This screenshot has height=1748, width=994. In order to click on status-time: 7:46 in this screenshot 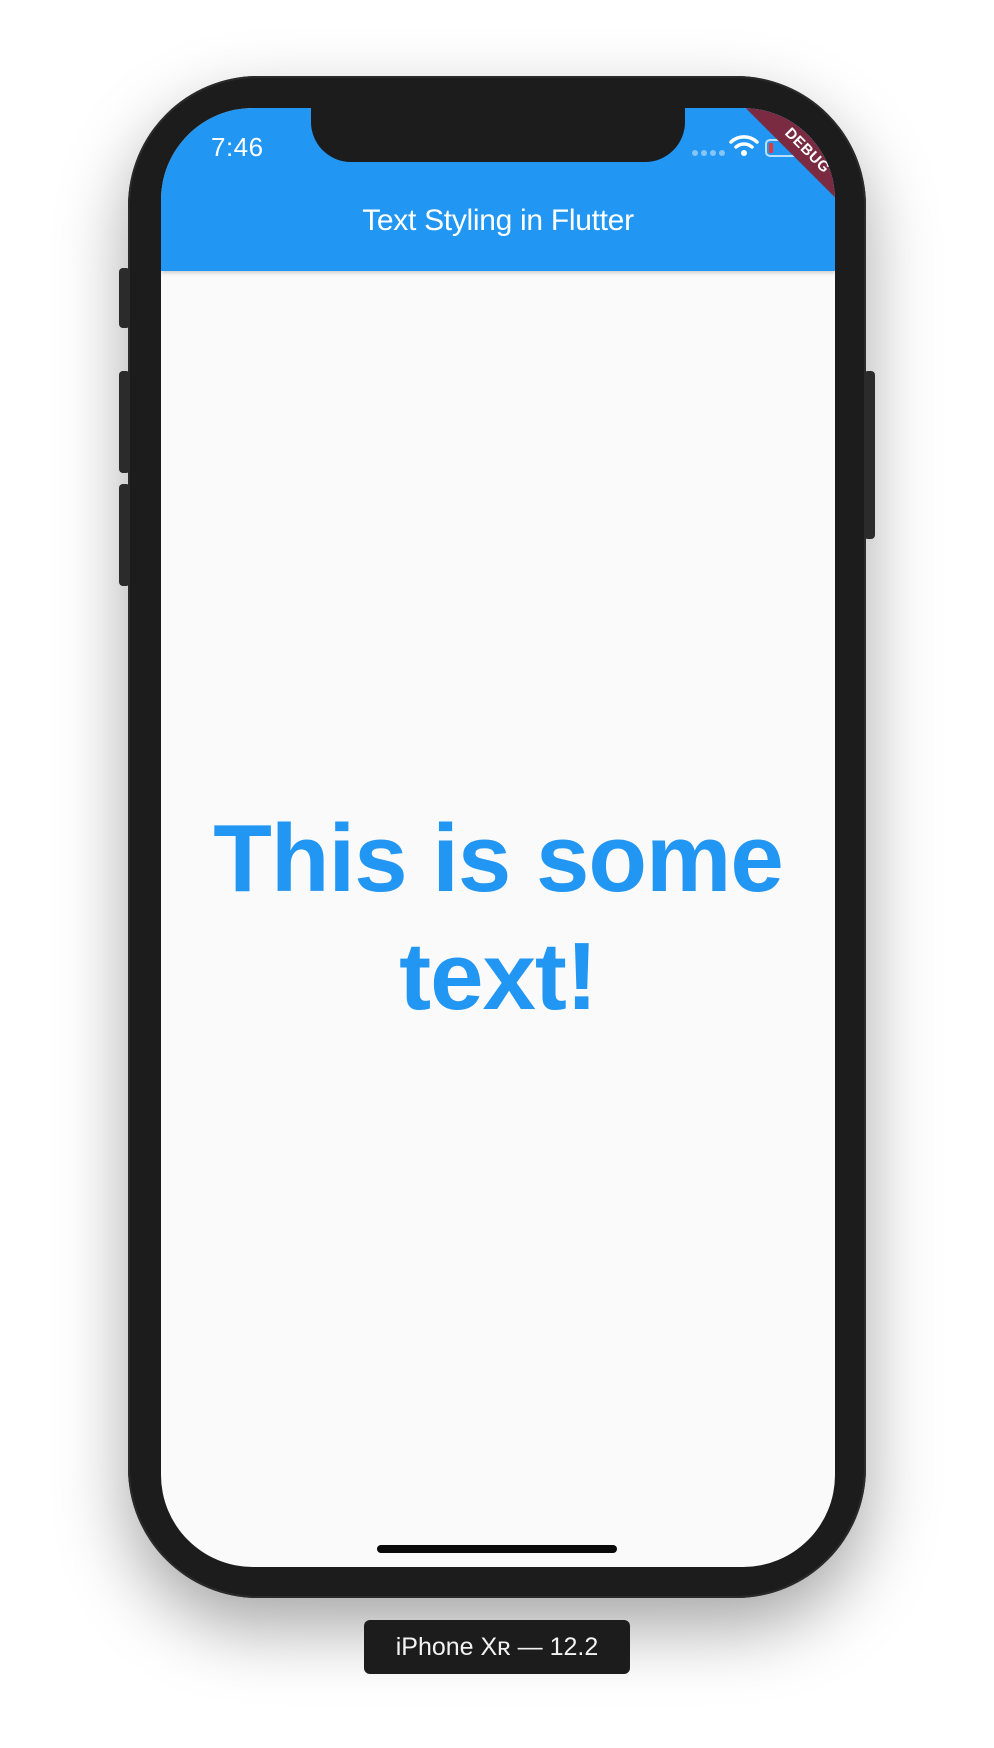, I will do `click(237, 147)`.